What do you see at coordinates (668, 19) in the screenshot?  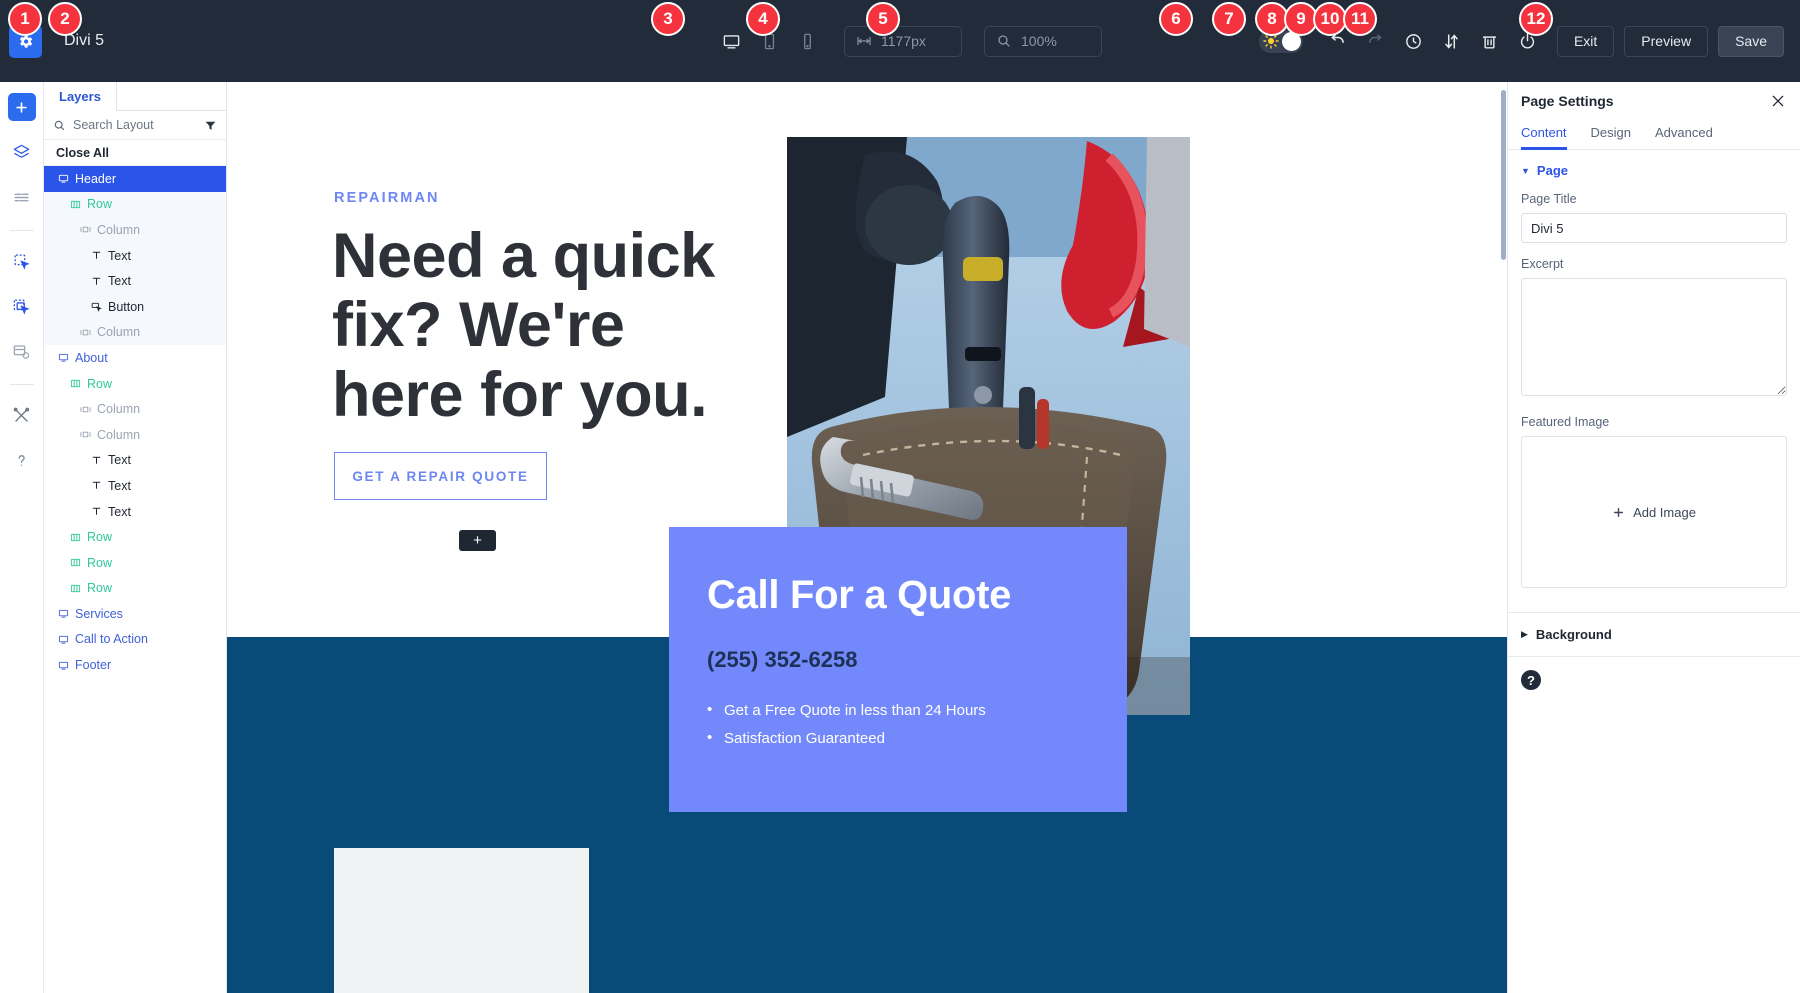 I see `callout-badge-3: 3` at bounding box center [668, 19].